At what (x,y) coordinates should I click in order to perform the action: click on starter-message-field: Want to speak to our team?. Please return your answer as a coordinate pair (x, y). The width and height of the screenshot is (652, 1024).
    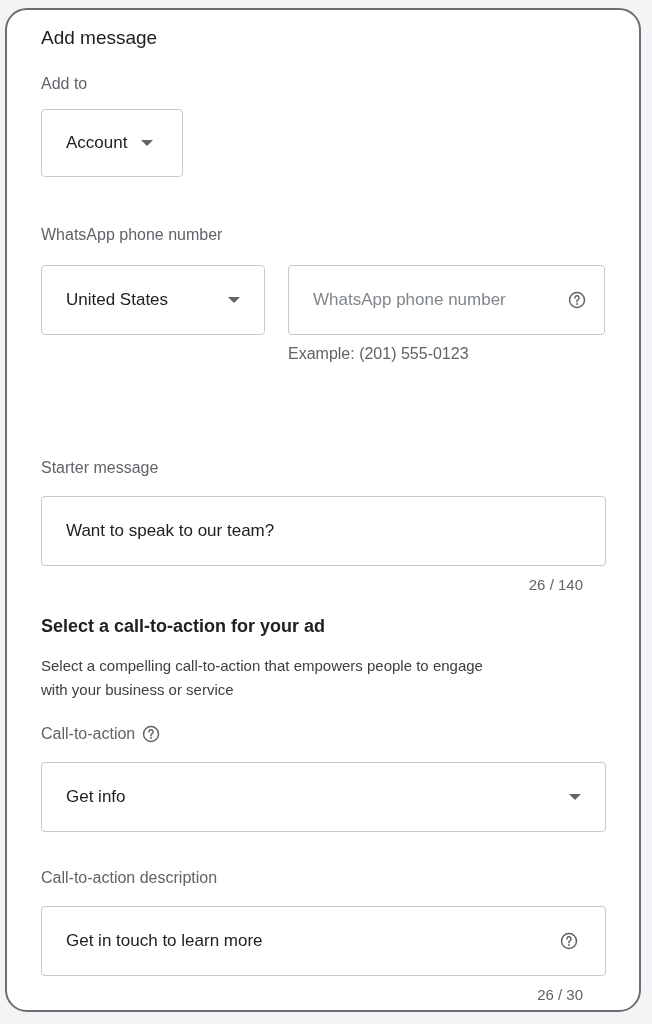
    Looking at the image, I should click on (323, 531).